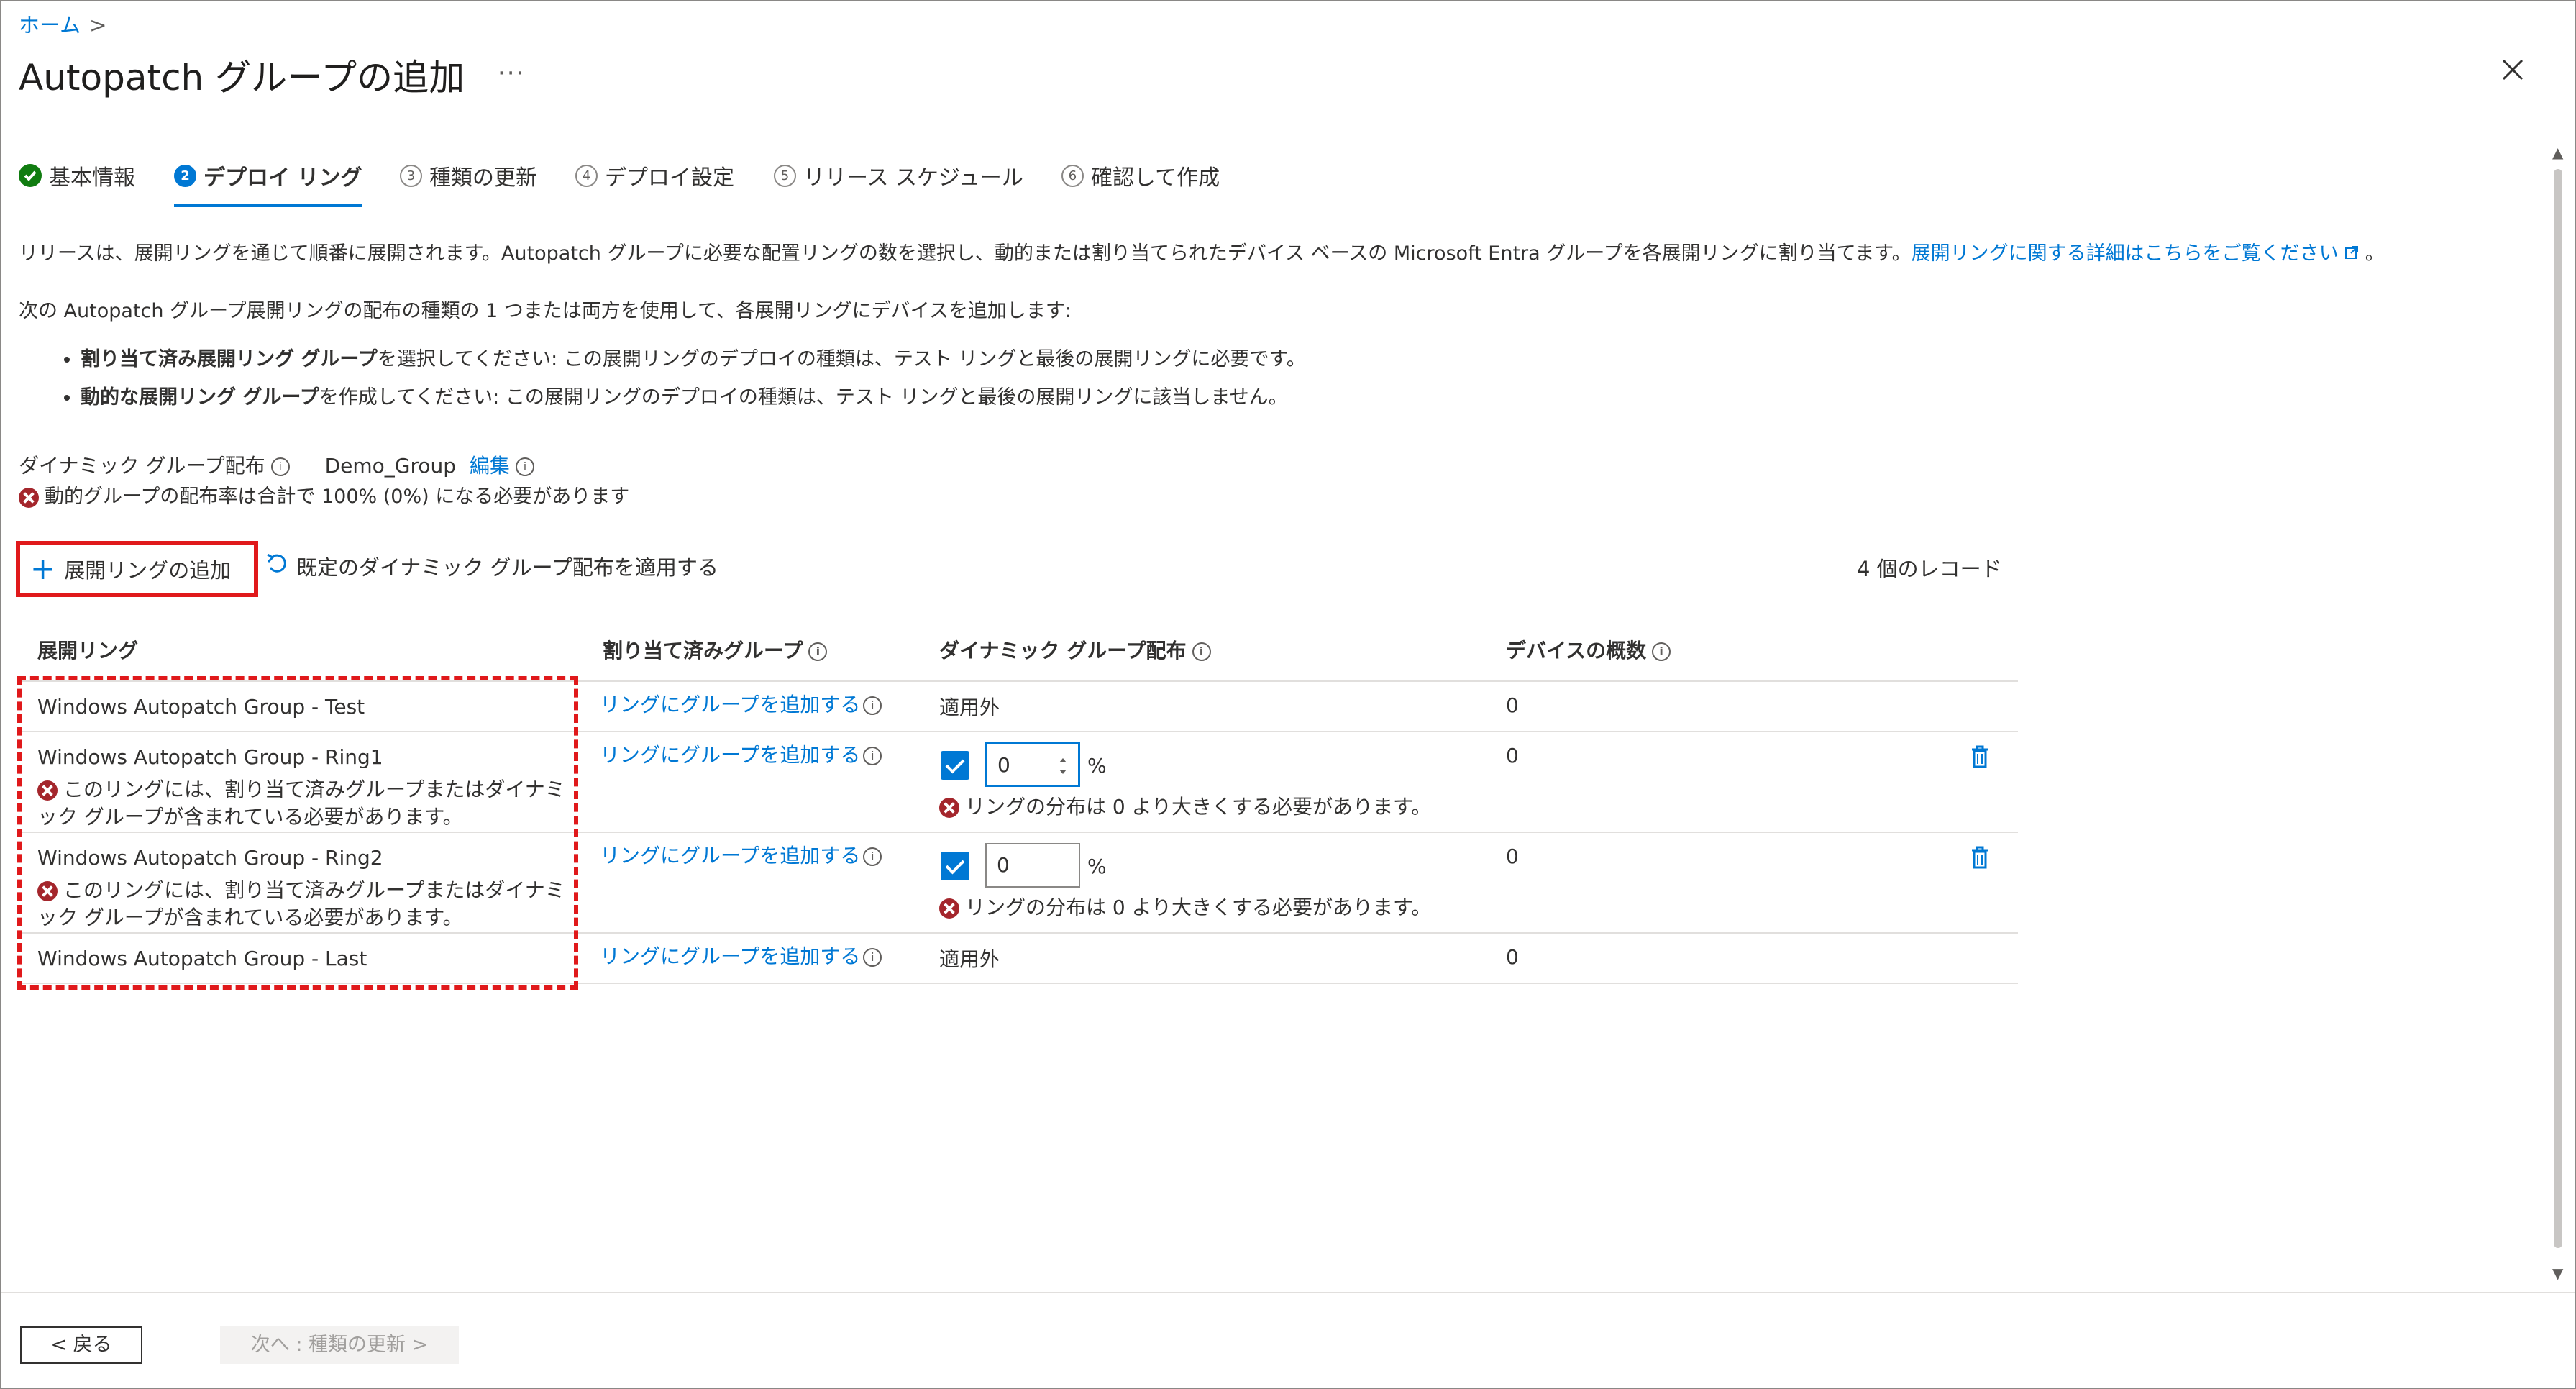  I want to click on column-header-label: ダイナミック グループ配布, so click(1063, 650).